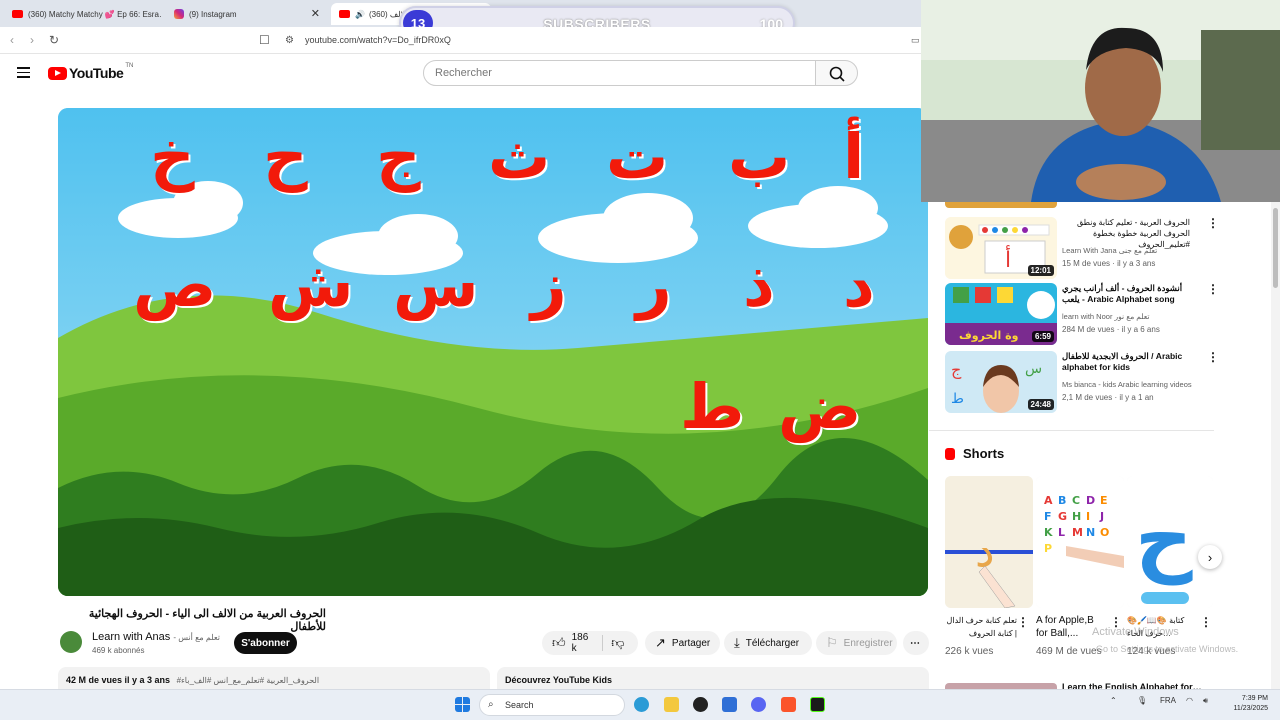 Image resolution: width=1280 pixels, height=720 pixels. Describe the element at coordinates (54, 40) in the screenshot. I see `reload-icon: ↻` at that location.